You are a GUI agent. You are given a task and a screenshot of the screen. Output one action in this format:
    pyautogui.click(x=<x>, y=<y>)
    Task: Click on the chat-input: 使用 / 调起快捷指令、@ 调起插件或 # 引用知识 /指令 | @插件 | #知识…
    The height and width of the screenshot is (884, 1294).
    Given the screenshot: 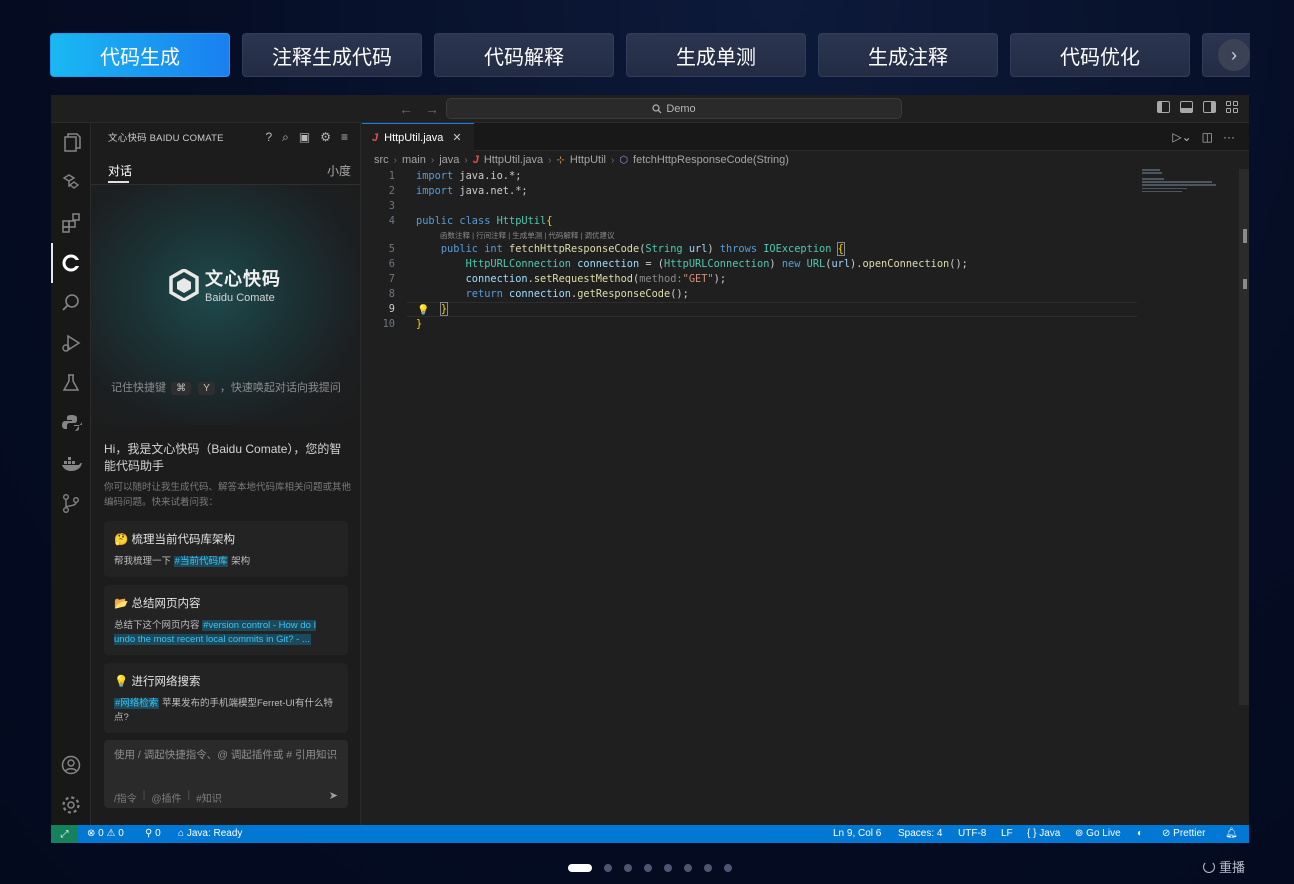 What is the action you would take?
    pyautogui.click(x=226, y=774)
    